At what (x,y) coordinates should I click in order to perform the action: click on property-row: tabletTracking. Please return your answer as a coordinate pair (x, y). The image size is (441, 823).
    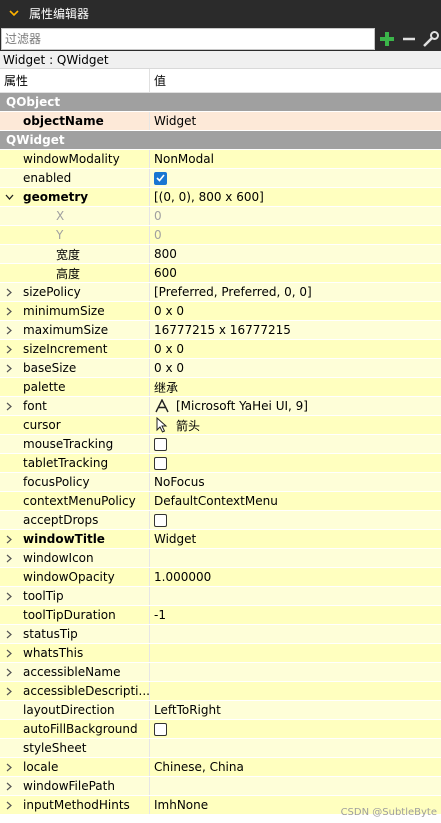
    Looking at the image, I should click on (220, 463).